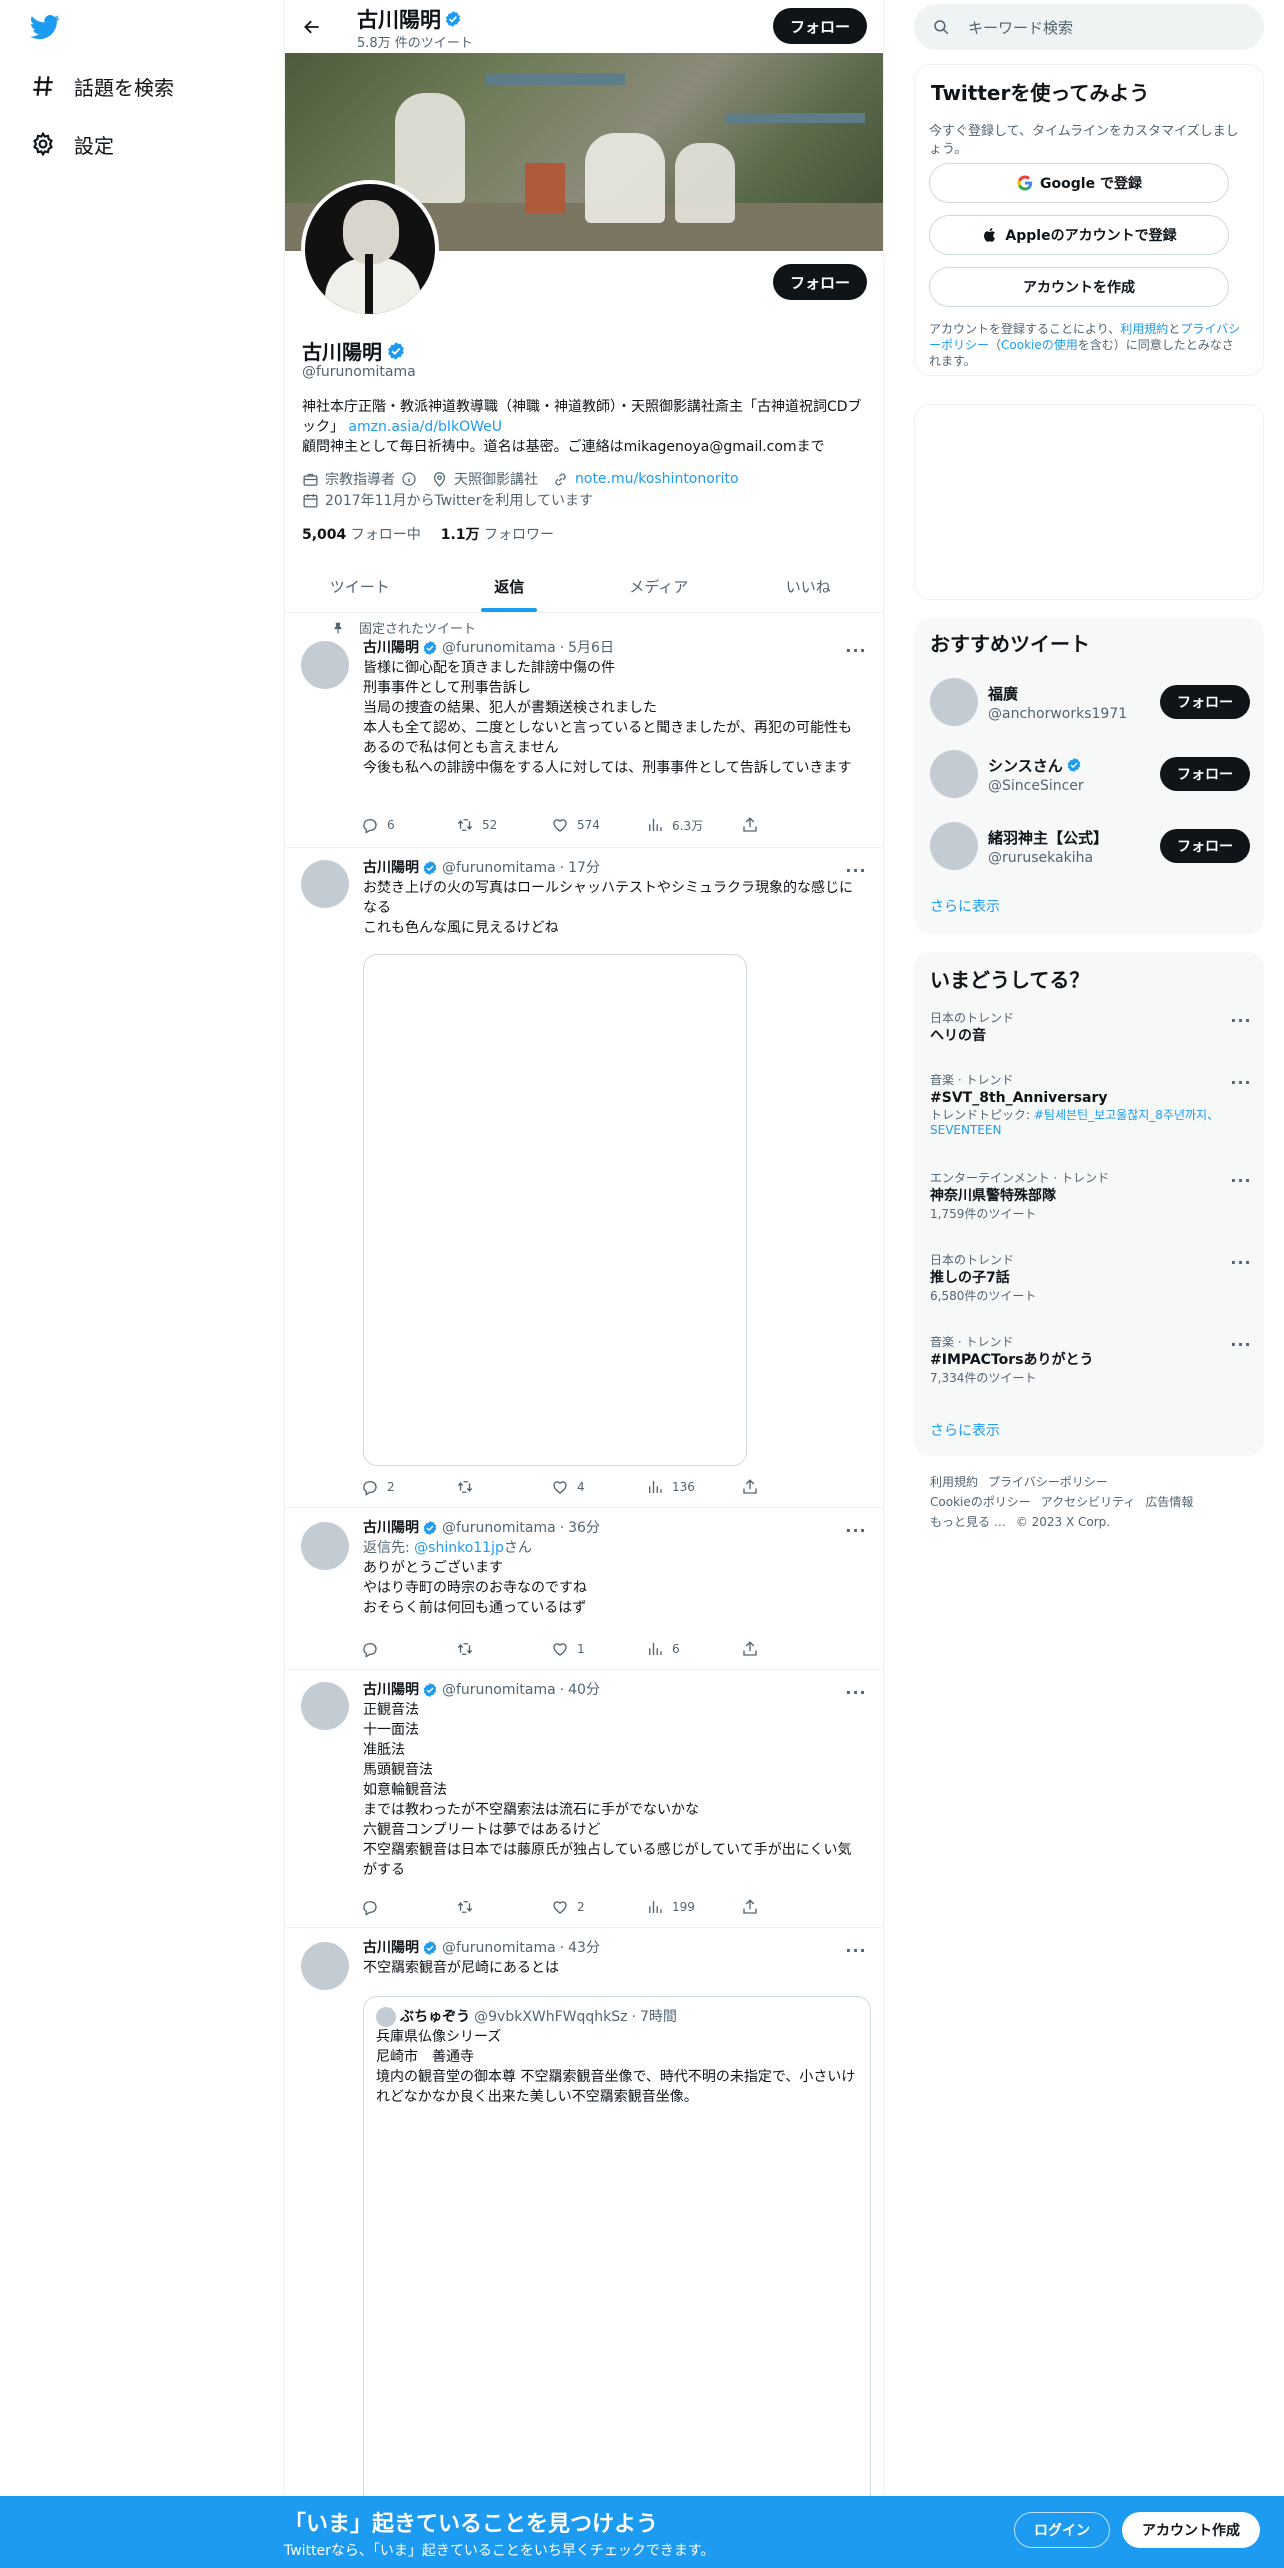 The width and height of the screenshot is (1284, 2568). Describe the element at coordinates (360, 586) in the screenshot. I see `tab-tweets: ツイート` at that location.